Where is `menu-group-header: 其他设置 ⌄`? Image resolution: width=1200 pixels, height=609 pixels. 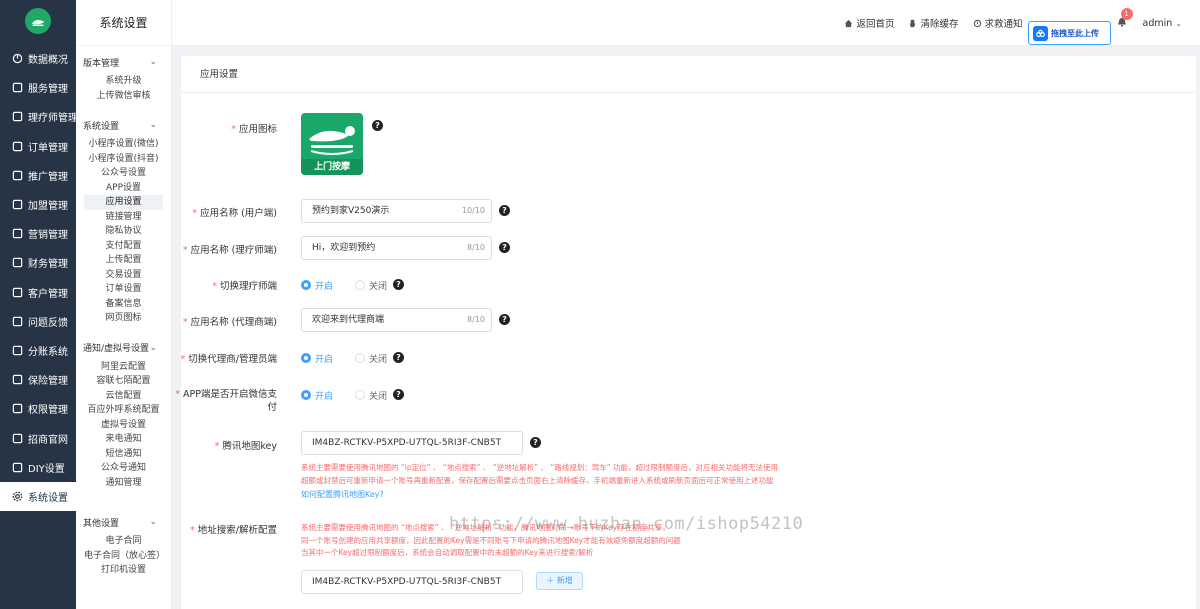 menu-group-header: 其他设置 ⌄ is located at coordinates (123, 522).